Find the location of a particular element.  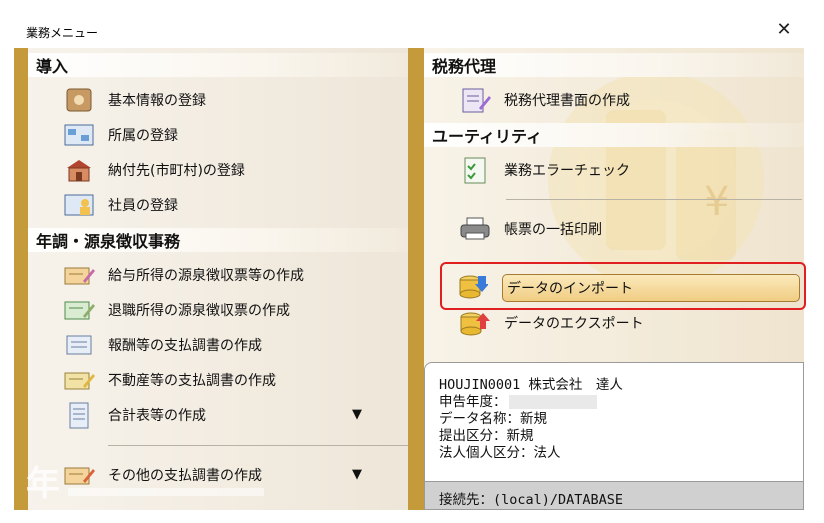

menu-item-error-check: 業務エラーチェック is located at coordinates (544, 170).